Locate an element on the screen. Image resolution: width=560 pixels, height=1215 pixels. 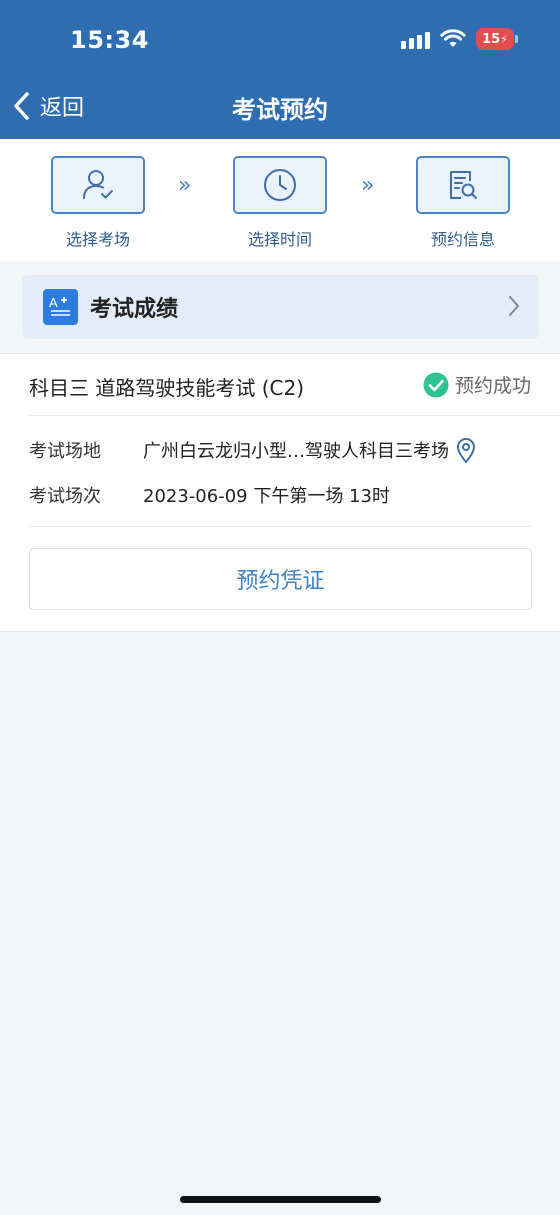
home-indicator is located at coordinates (280, 1199).